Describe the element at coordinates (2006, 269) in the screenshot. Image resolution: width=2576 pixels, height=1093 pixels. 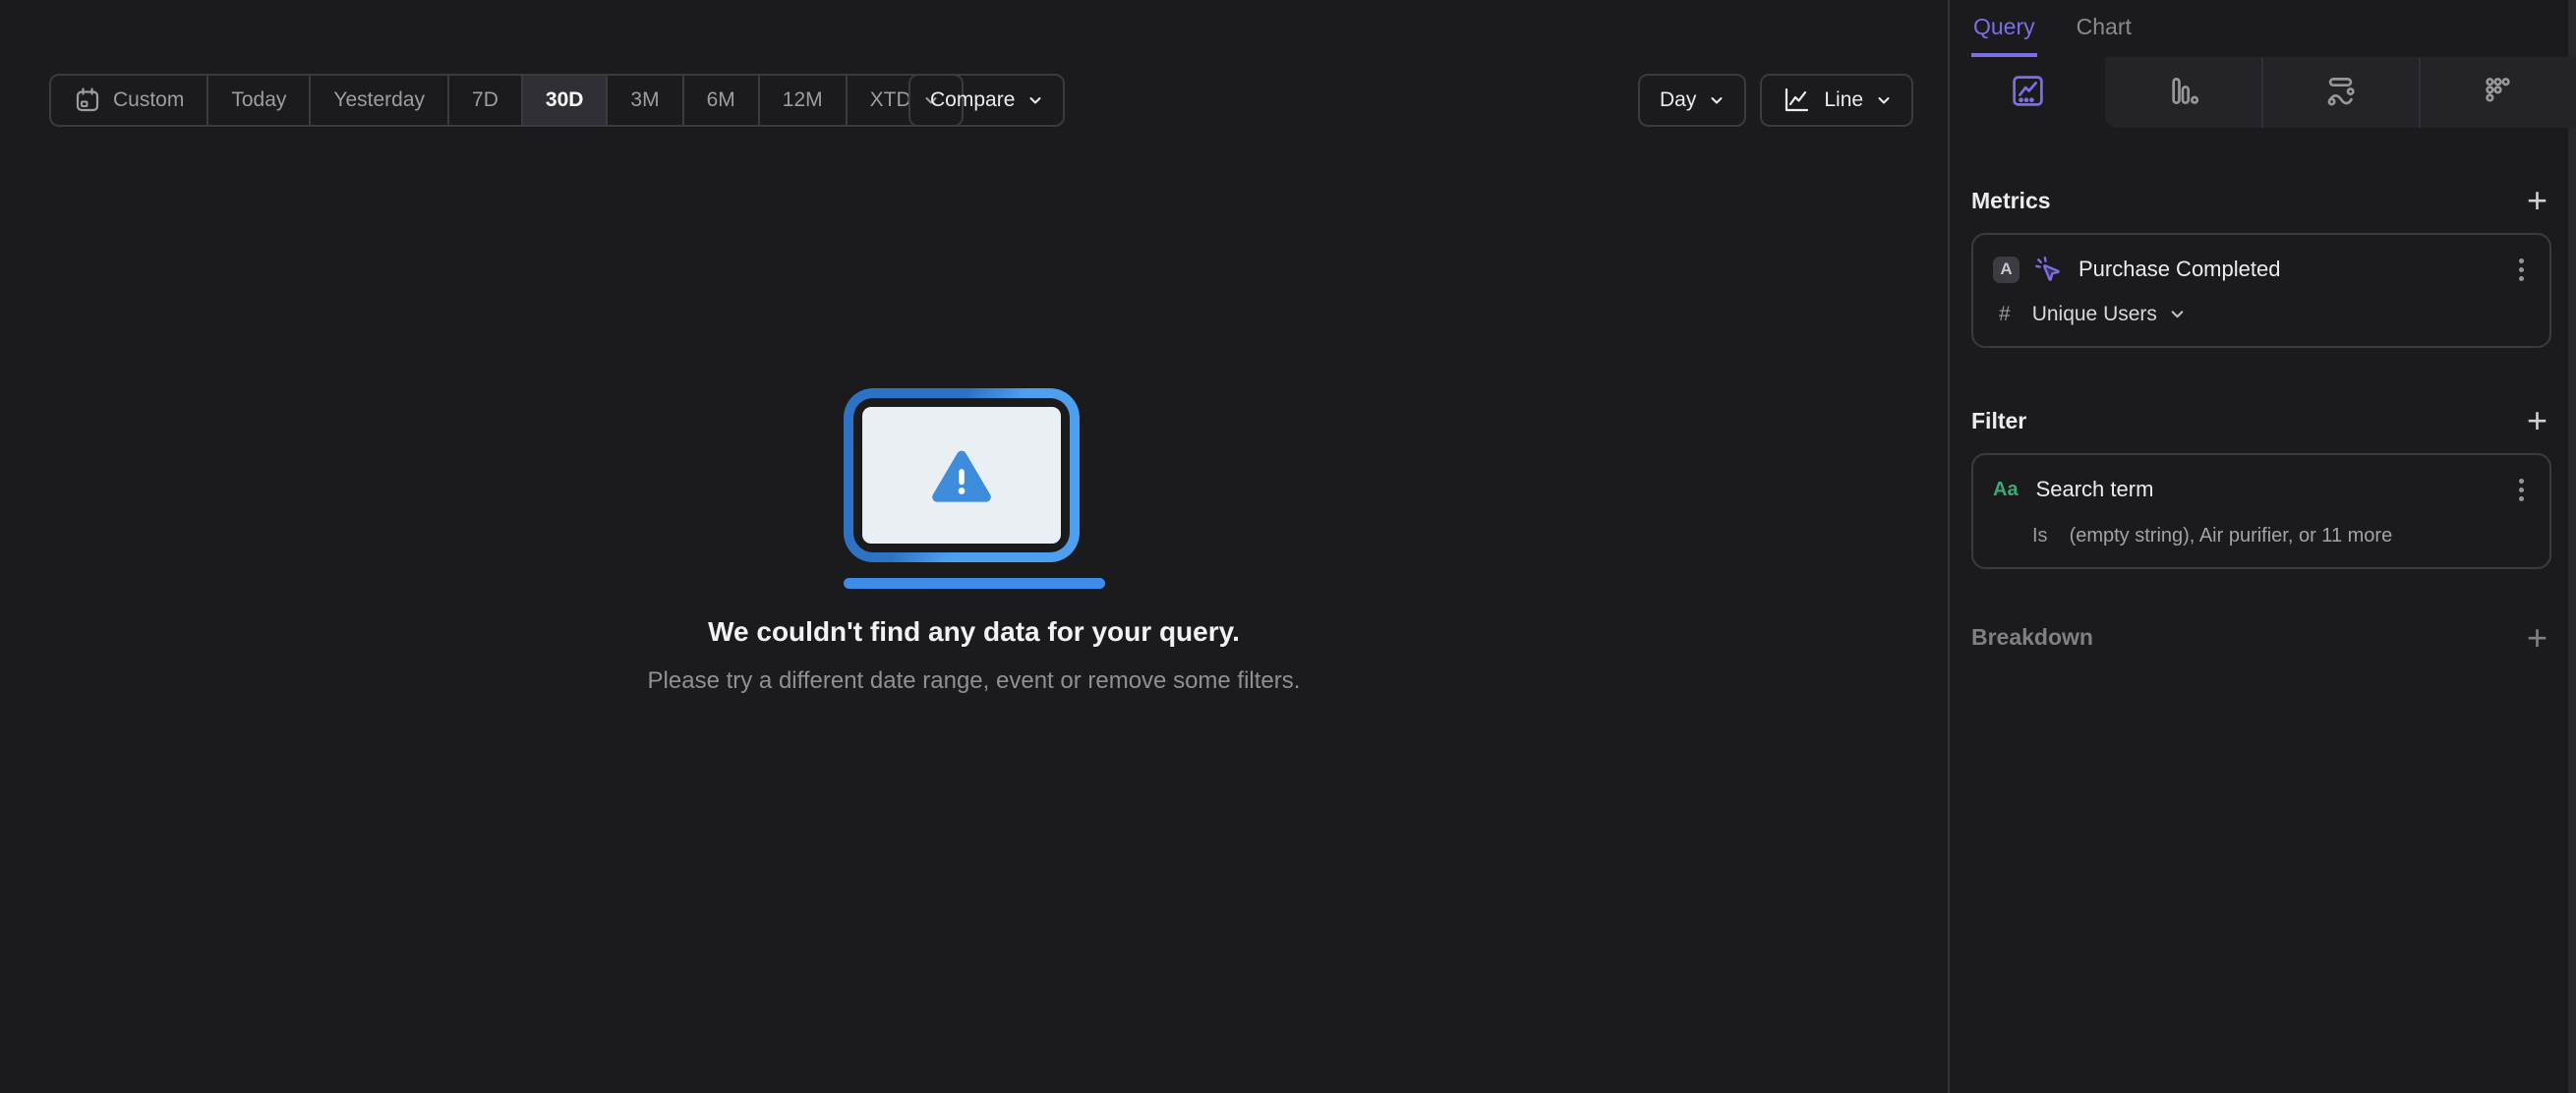
I see `metric-letter-badge: A` at that location.